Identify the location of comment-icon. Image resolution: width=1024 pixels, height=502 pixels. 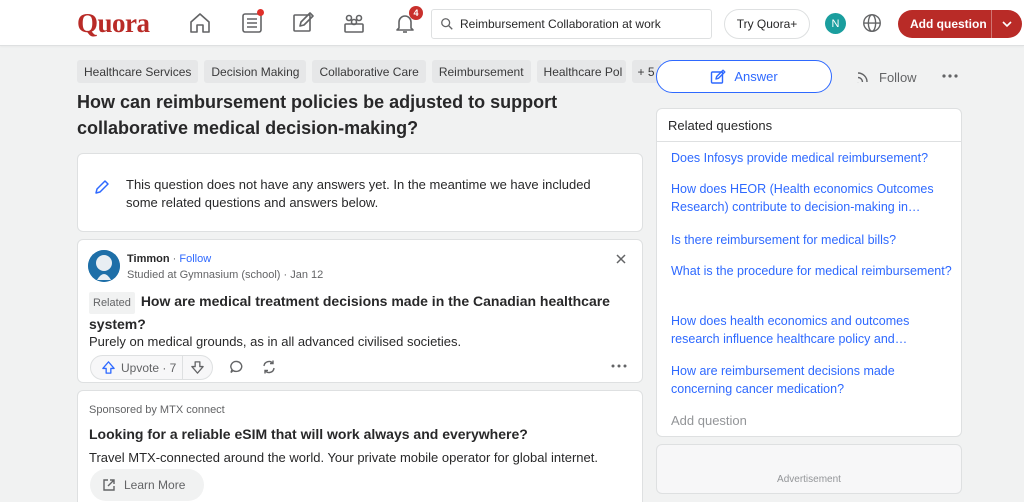
(237, 367).